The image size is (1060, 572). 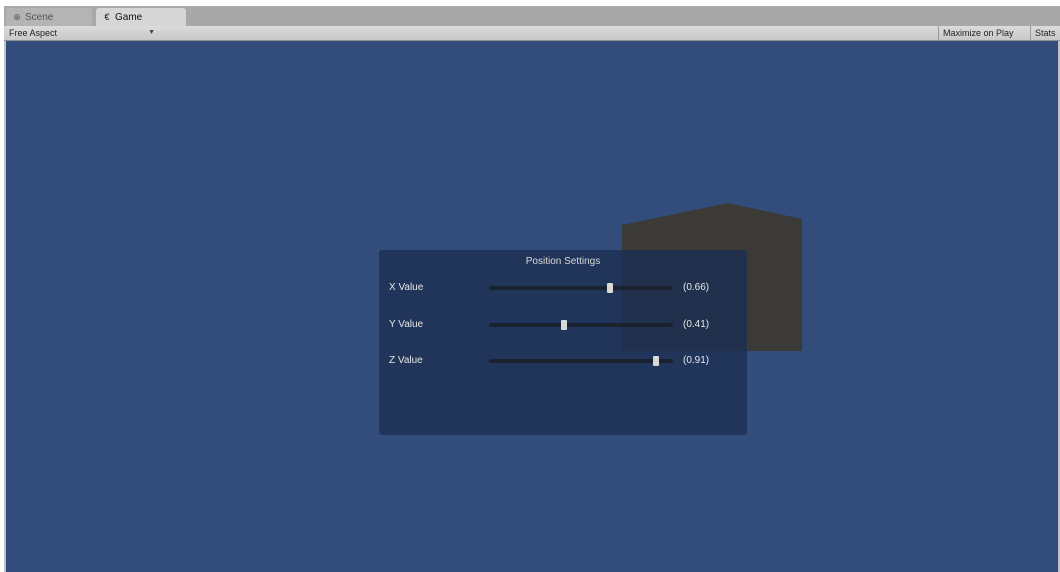 What do you see at coordinates (696, 287) in the screenshot?
I see `x-value-readout: (0.66)` at bounding box center [696, 287].